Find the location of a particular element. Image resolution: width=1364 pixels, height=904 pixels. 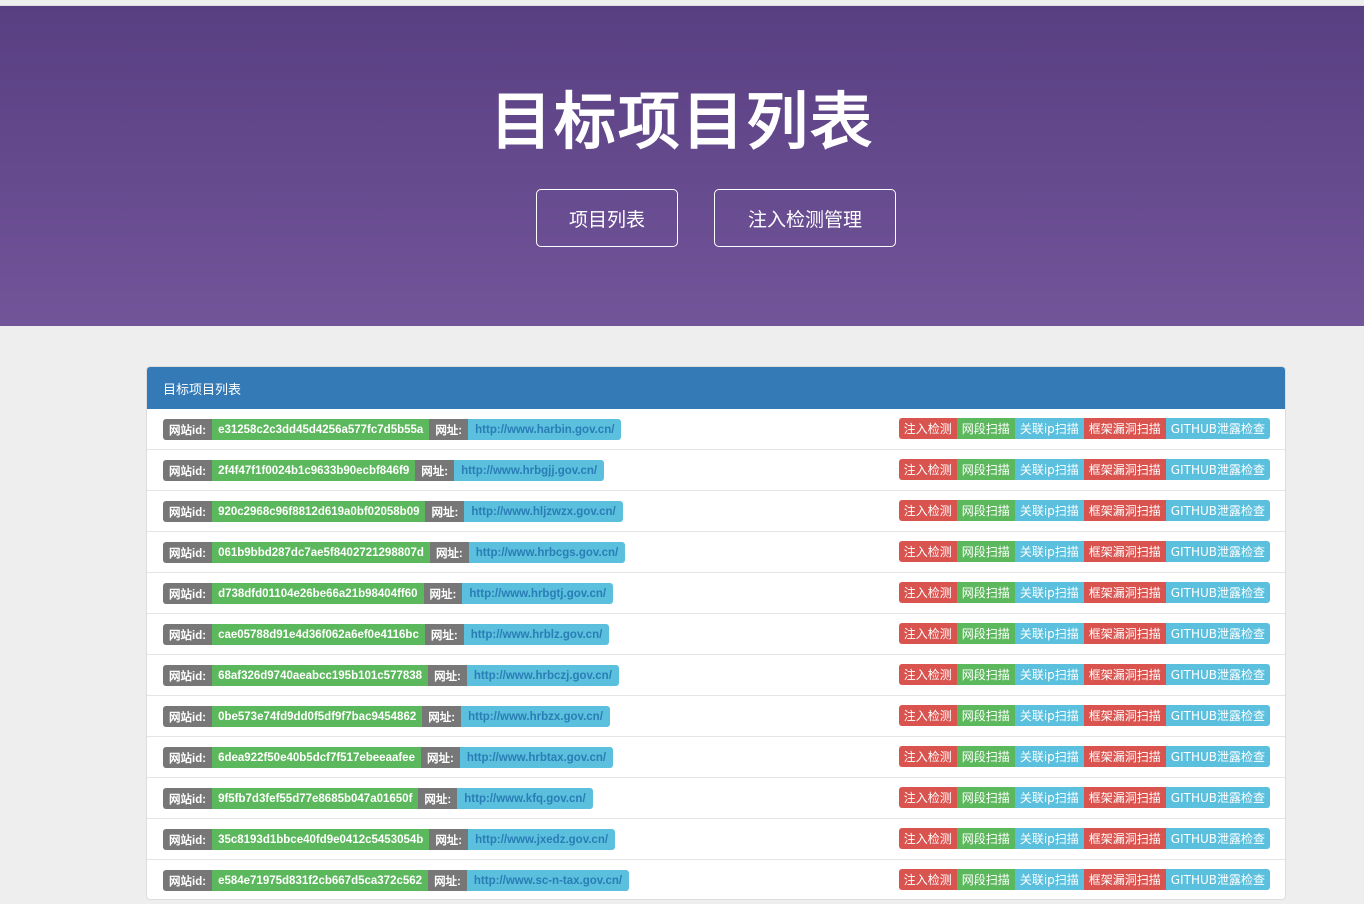

site-id-value: d738dfd01104e26be66a21b98404ff60 is located at coordinates (318, 593).